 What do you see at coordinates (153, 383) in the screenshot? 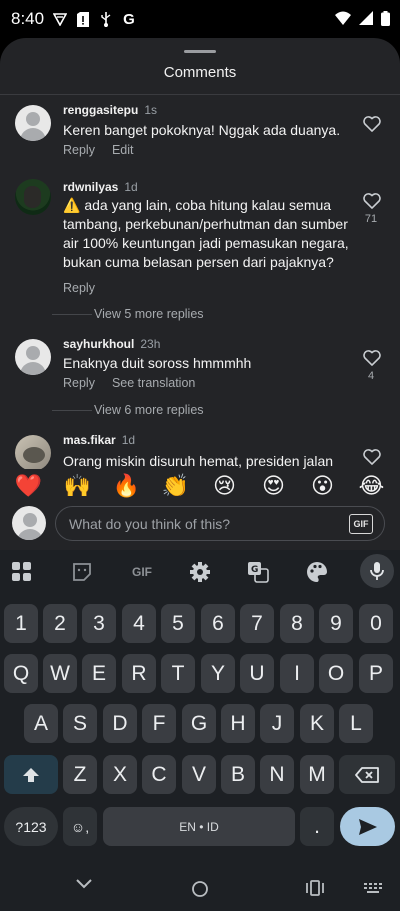
I see `see-translation-button: See translation` at bounding box center [153, 383].